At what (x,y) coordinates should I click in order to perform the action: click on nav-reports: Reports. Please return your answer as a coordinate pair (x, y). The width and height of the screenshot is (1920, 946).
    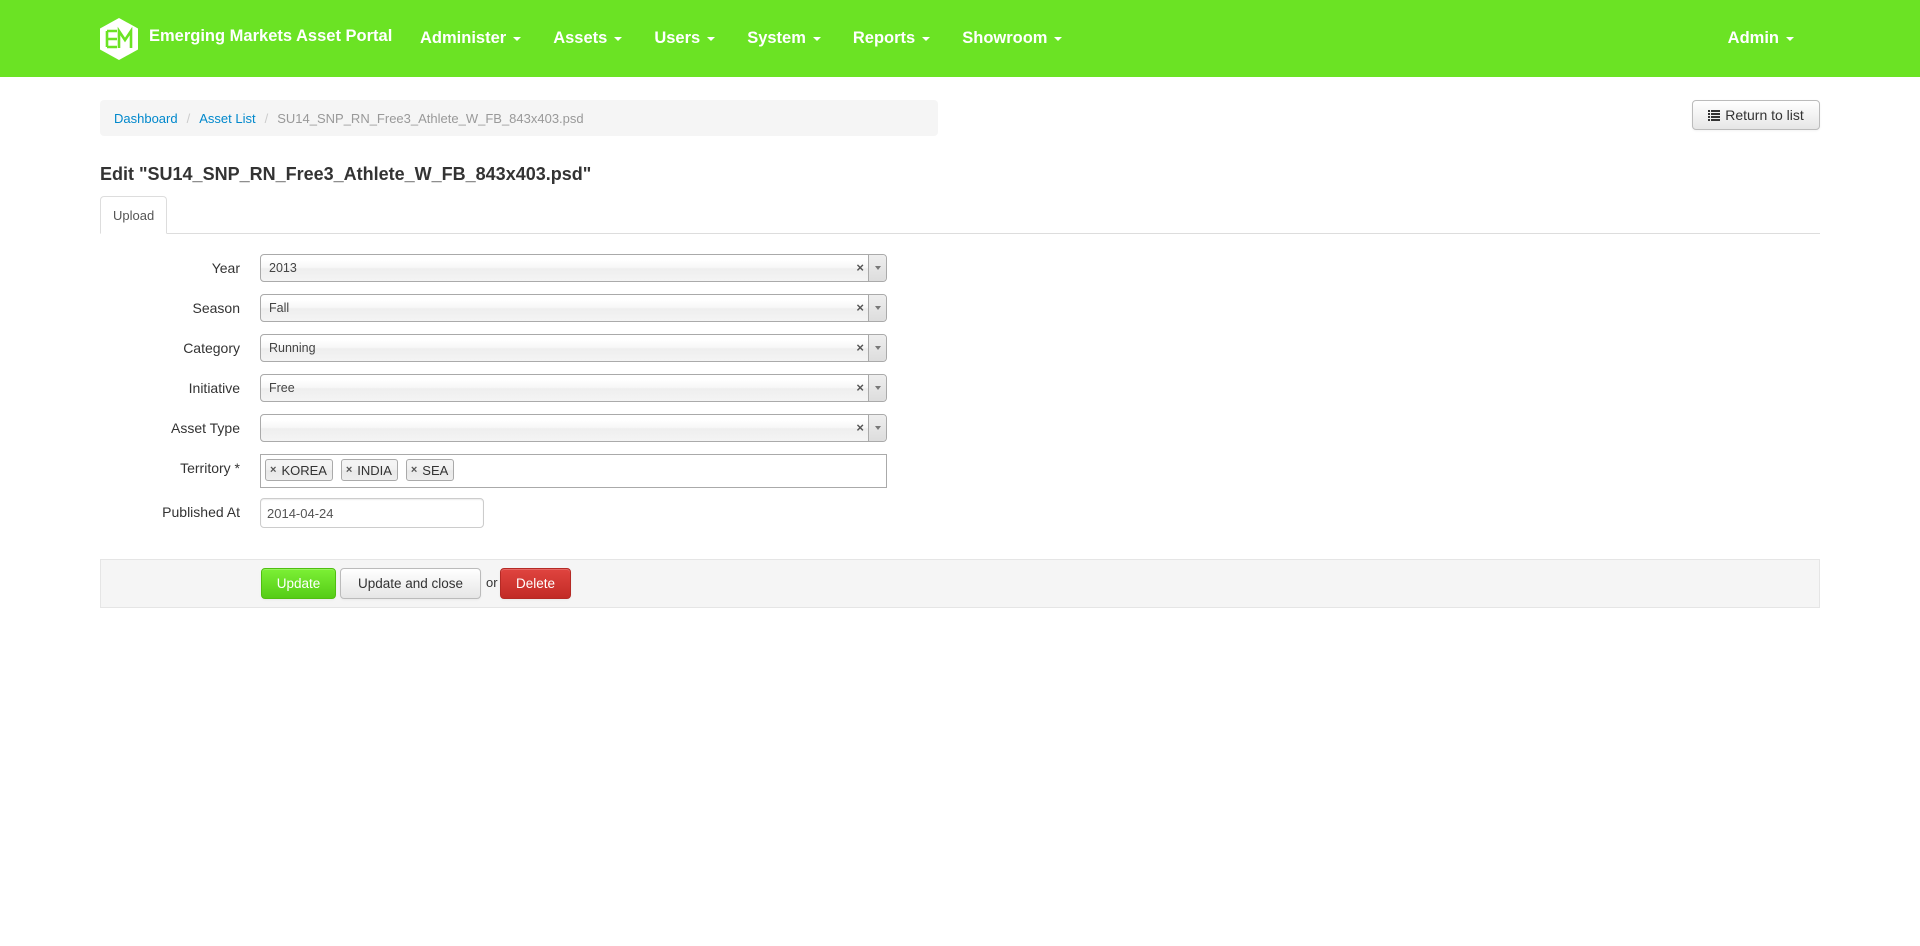
    Looking at the image, I should click on (891, 38).